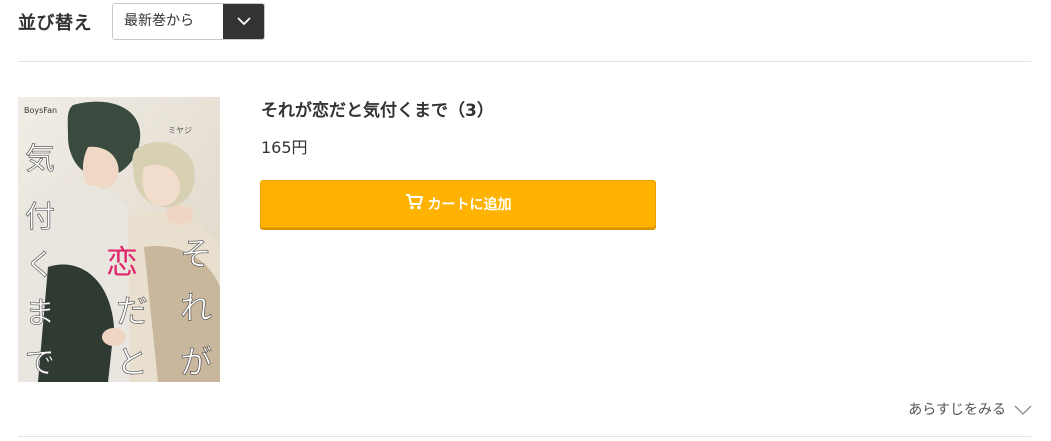 This screenshot has width=1051, height=441. Describe the element at coordinates (132, 362) in the screenshot. I see `cover-title-char: と` at that location.